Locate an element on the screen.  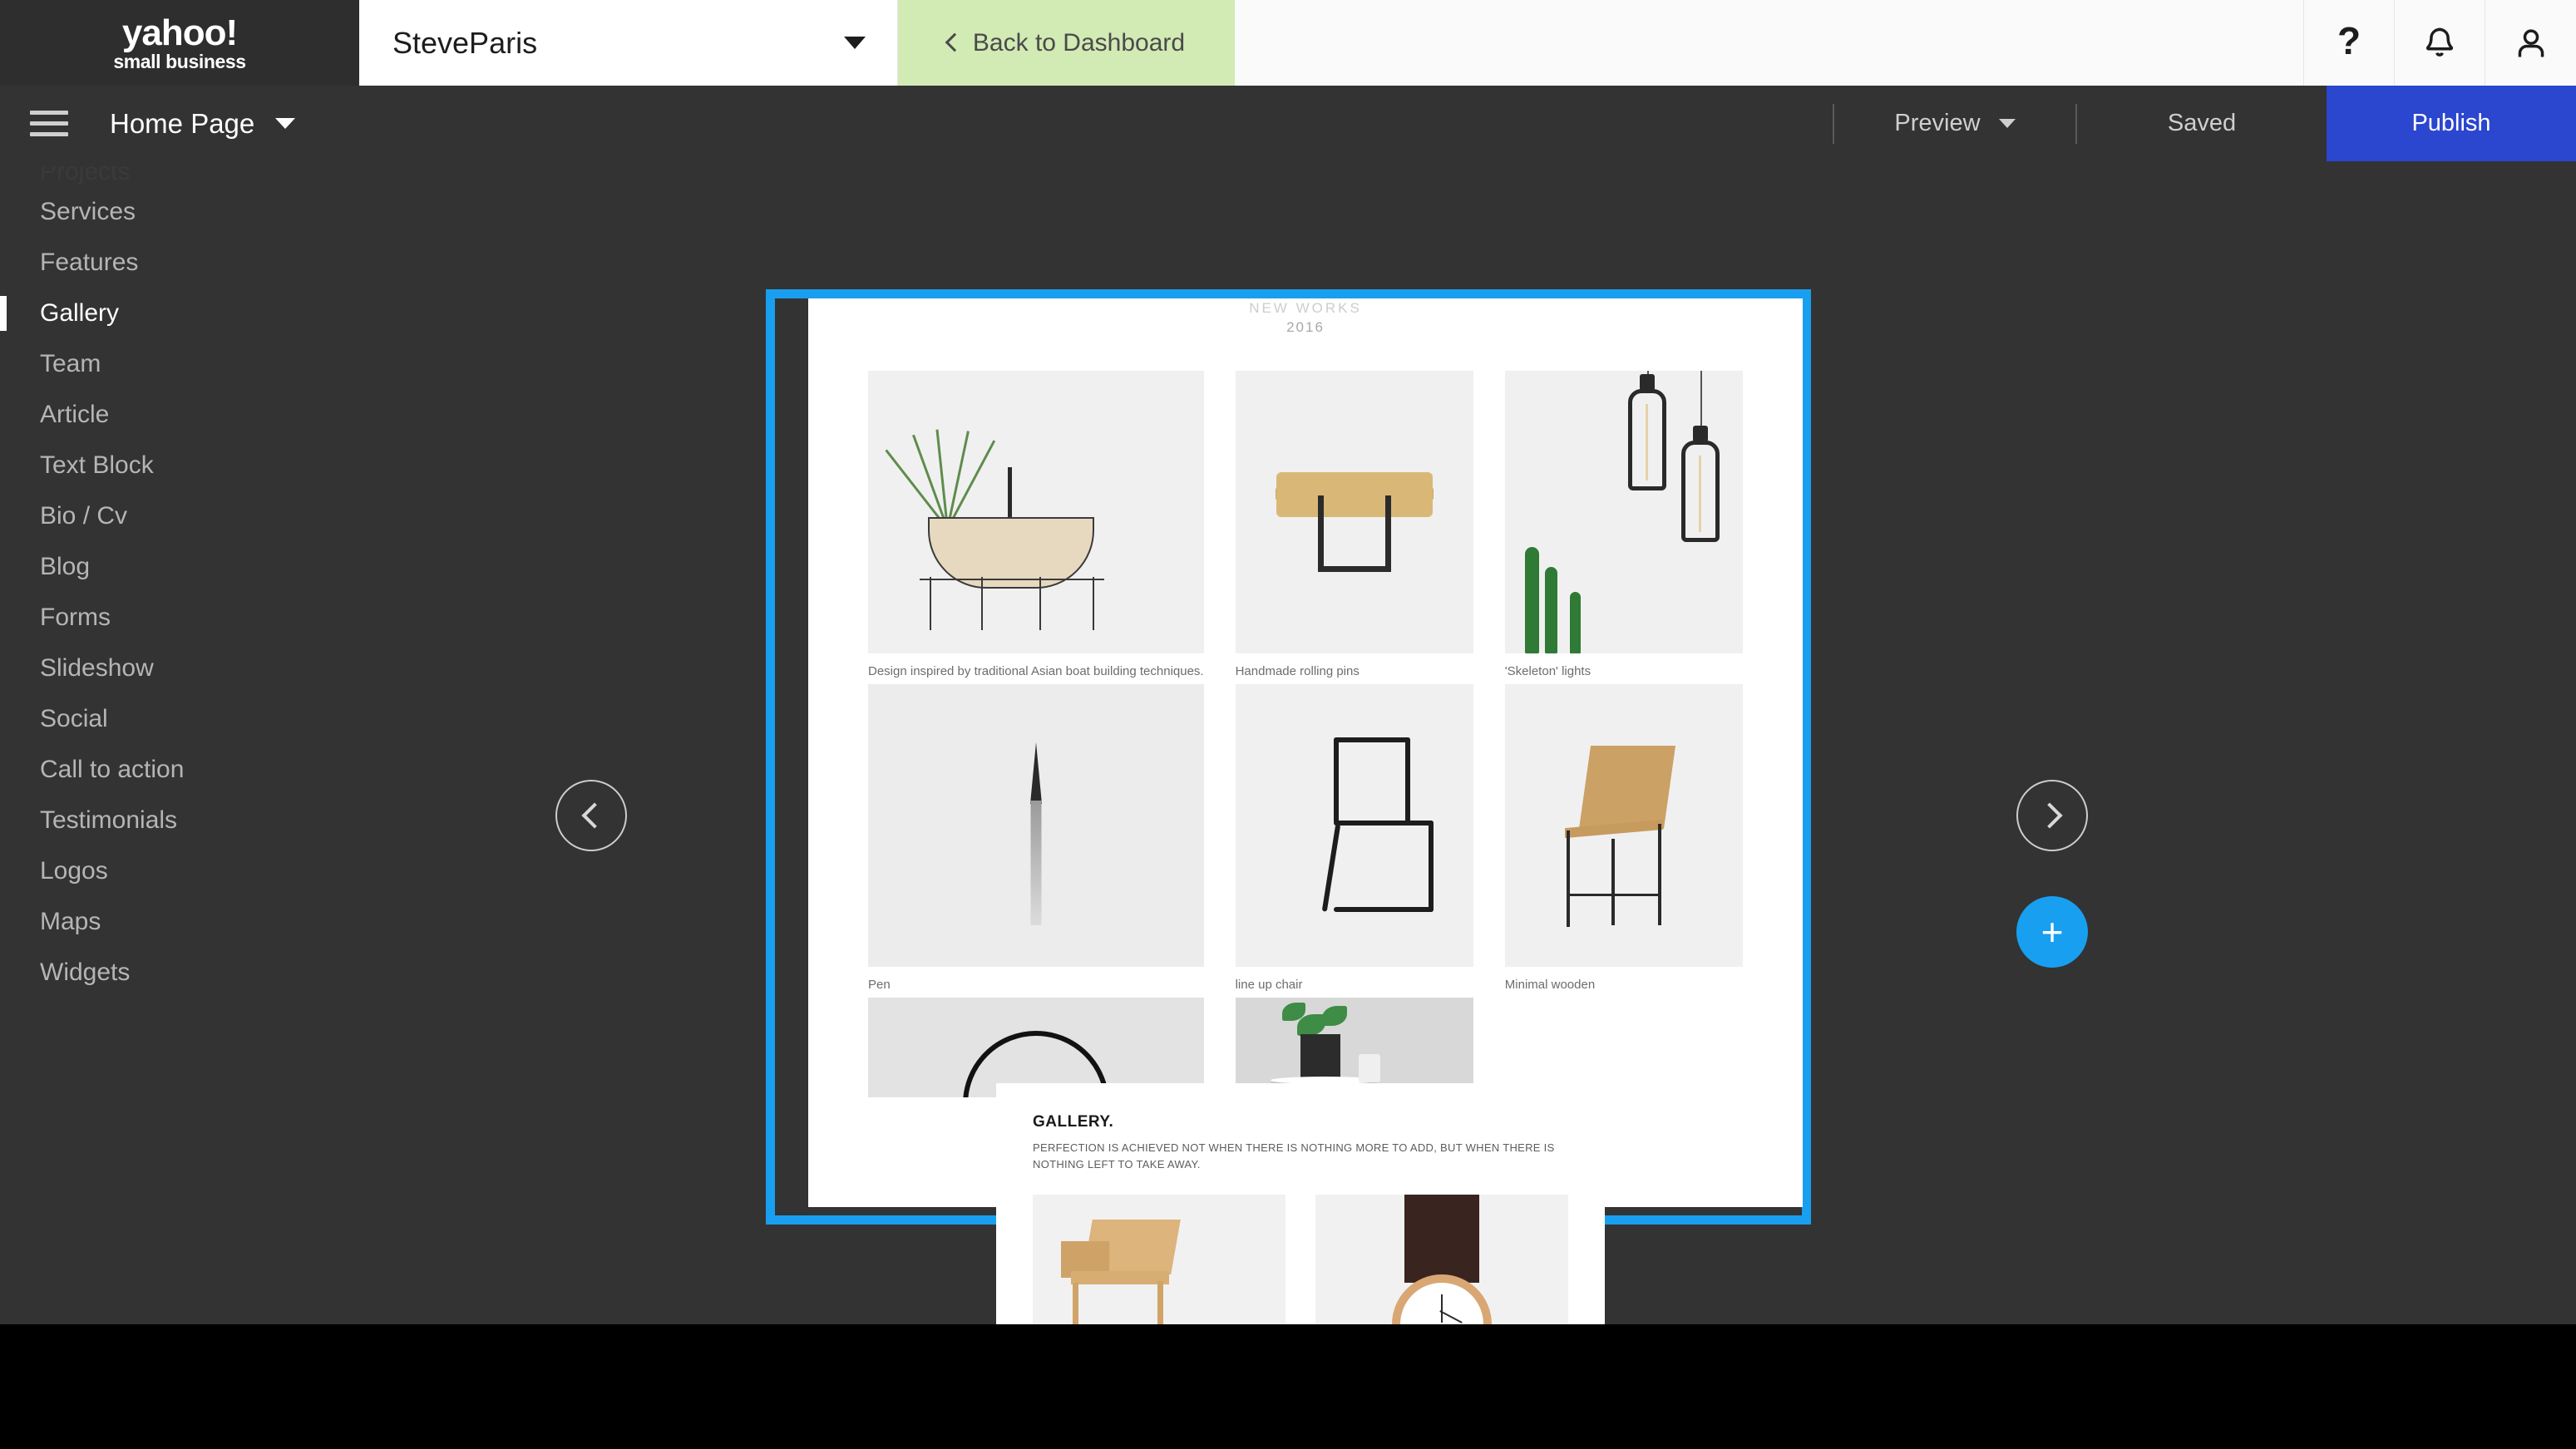
chevron-right-icon is located at coordinates (2049, 815).